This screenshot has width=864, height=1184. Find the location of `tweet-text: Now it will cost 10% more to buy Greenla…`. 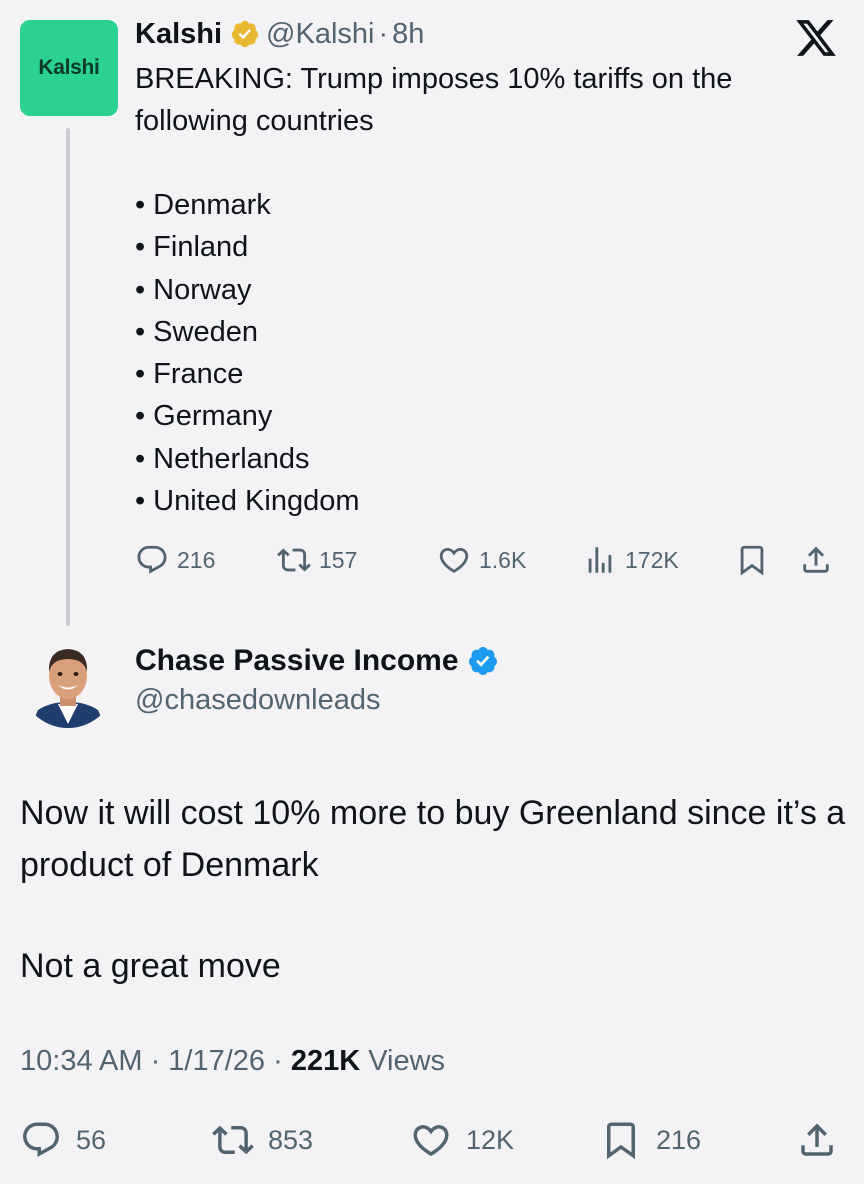

tweet-text: Now it will cost 10% more to buy Greenla… is located at coordinates (433, 839).